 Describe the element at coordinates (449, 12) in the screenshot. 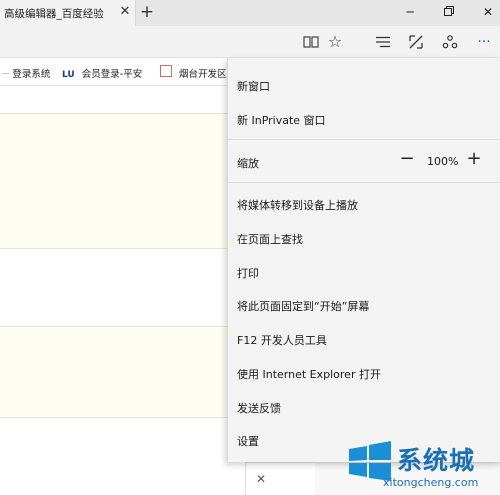

I see `maximize-icon` at that location.